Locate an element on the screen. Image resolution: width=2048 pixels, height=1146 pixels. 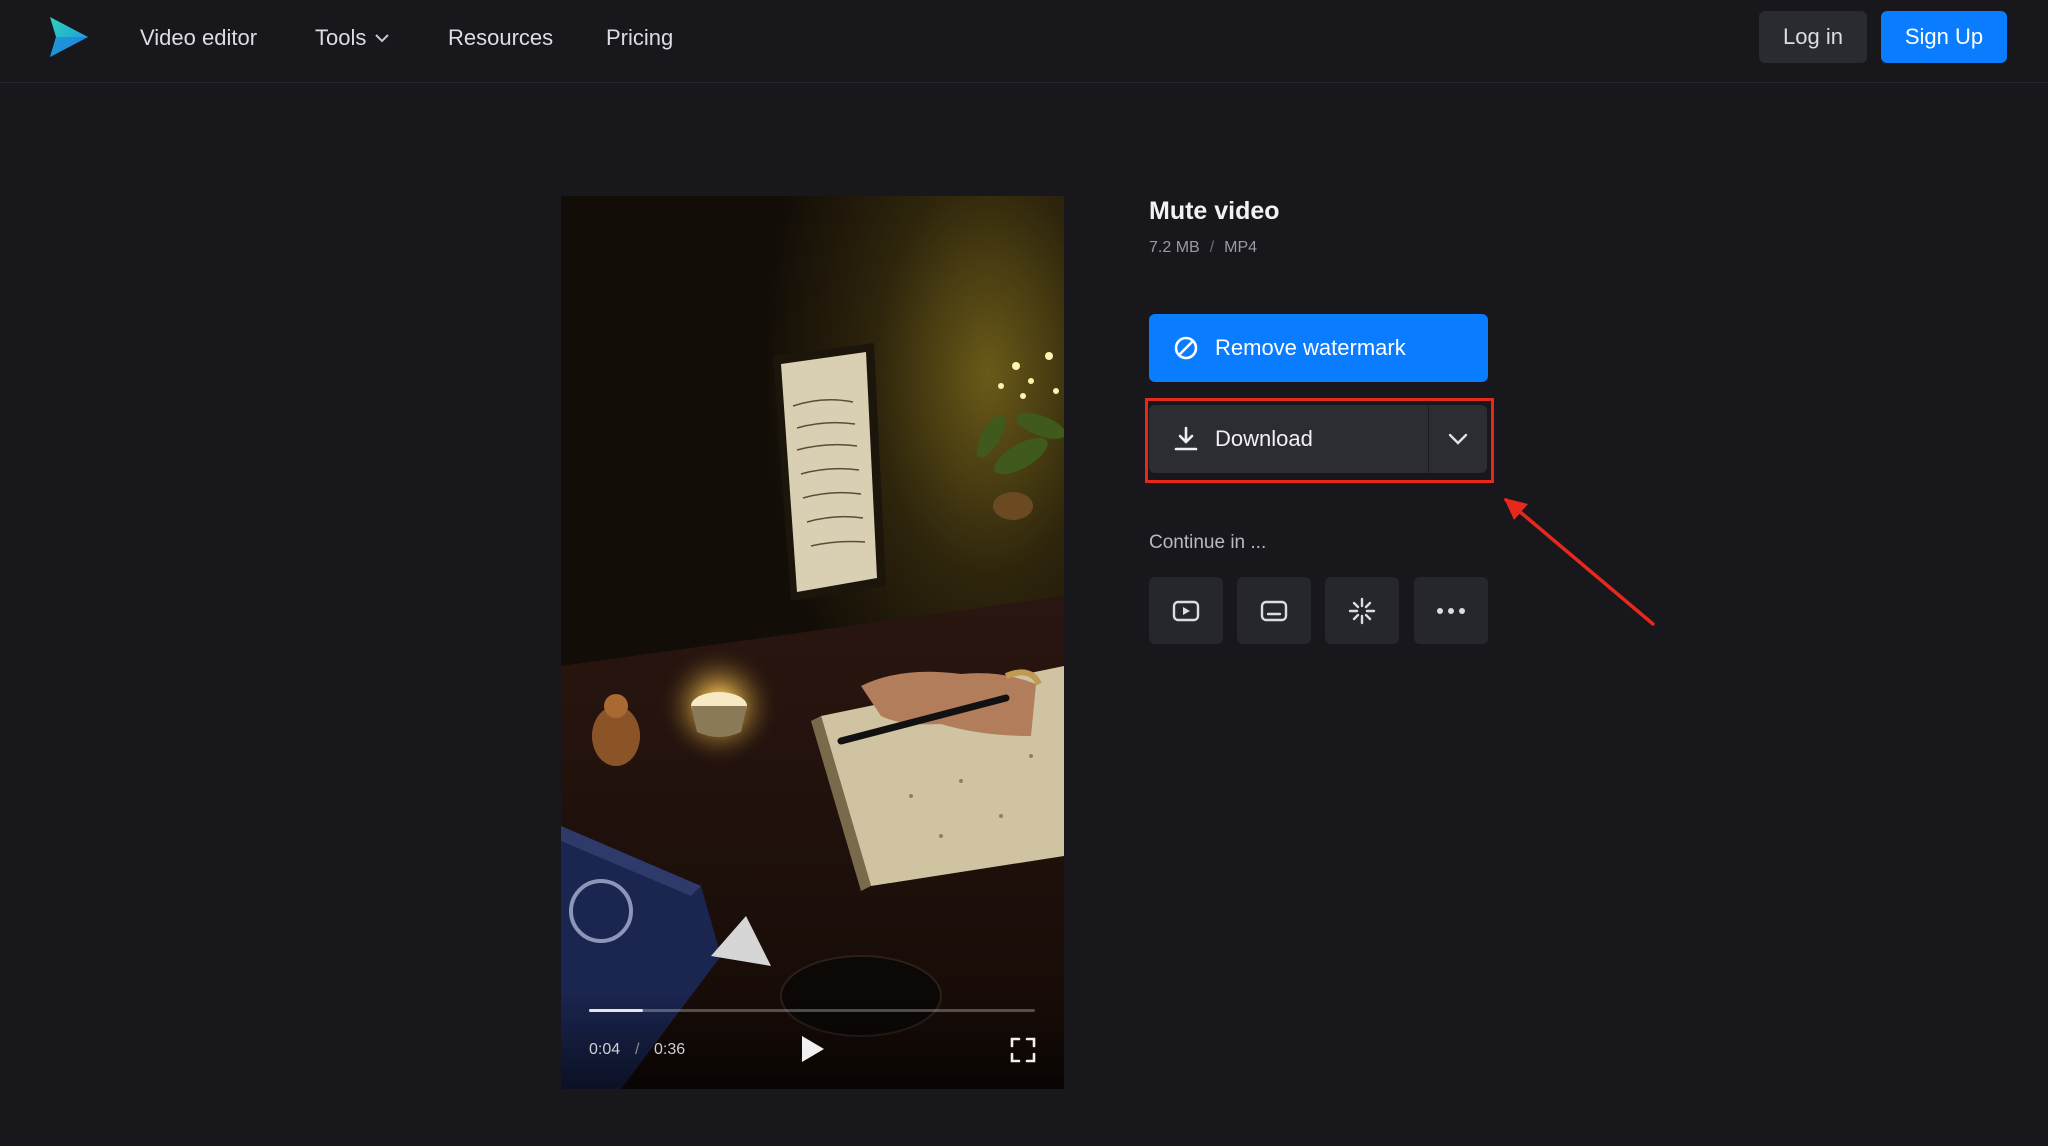
duration: 0:36 is located at coordinates (670, 1049).